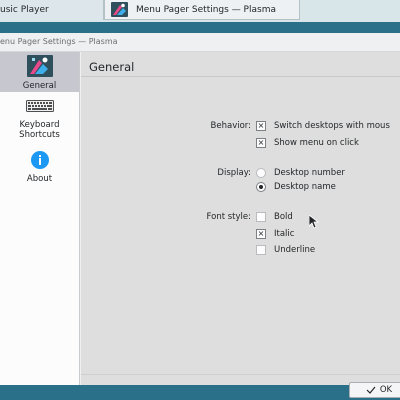 The height and width of the screenshot is (400, 400). Describe the element at coordinates (309, 173) in the screenshot. I see `radio-label: Desktop number` at that location.